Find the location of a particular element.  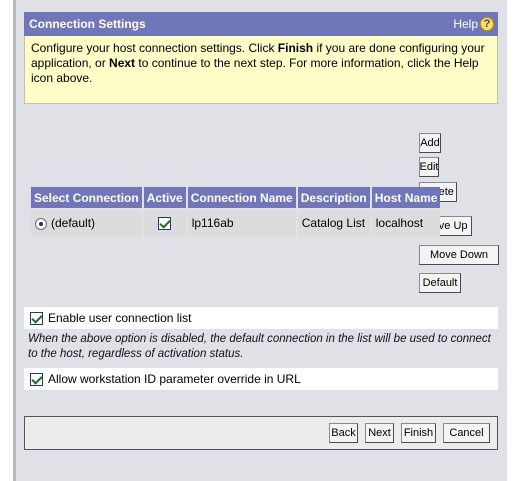

allow-workstation-checkbox is located at coordinates (36, 379).